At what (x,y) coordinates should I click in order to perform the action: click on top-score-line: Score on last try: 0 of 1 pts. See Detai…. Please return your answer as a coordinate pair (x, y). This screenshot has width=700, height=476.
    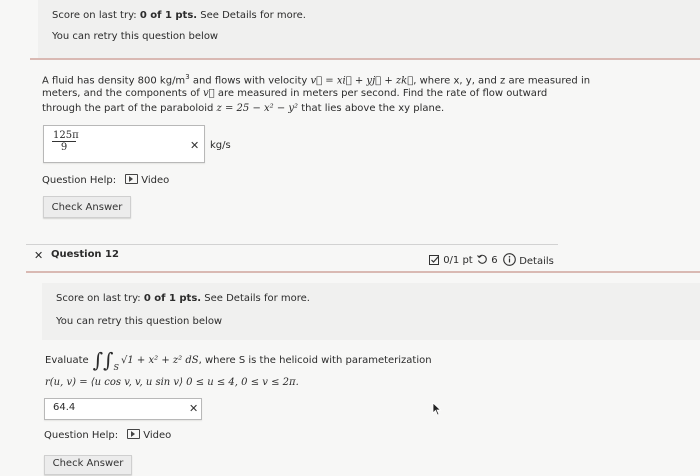
    Looking at the image, I should click on (179, 15).